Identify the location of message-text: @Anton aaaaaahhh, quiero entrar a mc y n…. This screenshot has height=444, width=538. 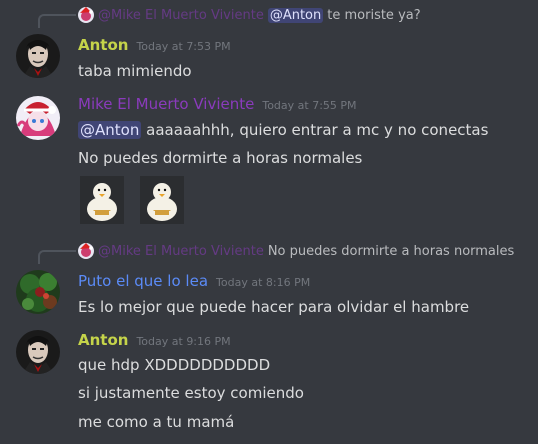
(283, 130).